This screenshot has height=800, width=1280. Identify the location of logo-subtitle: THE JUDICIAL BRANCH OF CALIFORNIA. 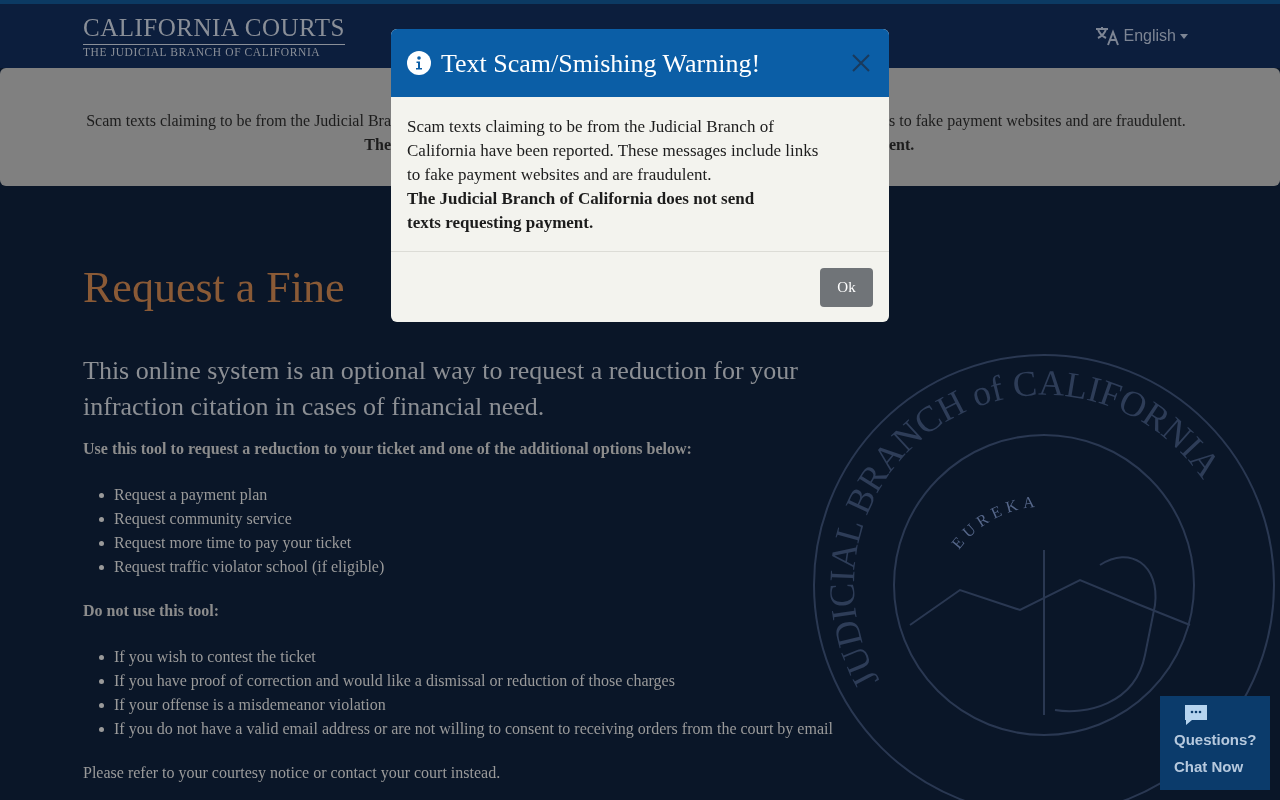
(202, 51).